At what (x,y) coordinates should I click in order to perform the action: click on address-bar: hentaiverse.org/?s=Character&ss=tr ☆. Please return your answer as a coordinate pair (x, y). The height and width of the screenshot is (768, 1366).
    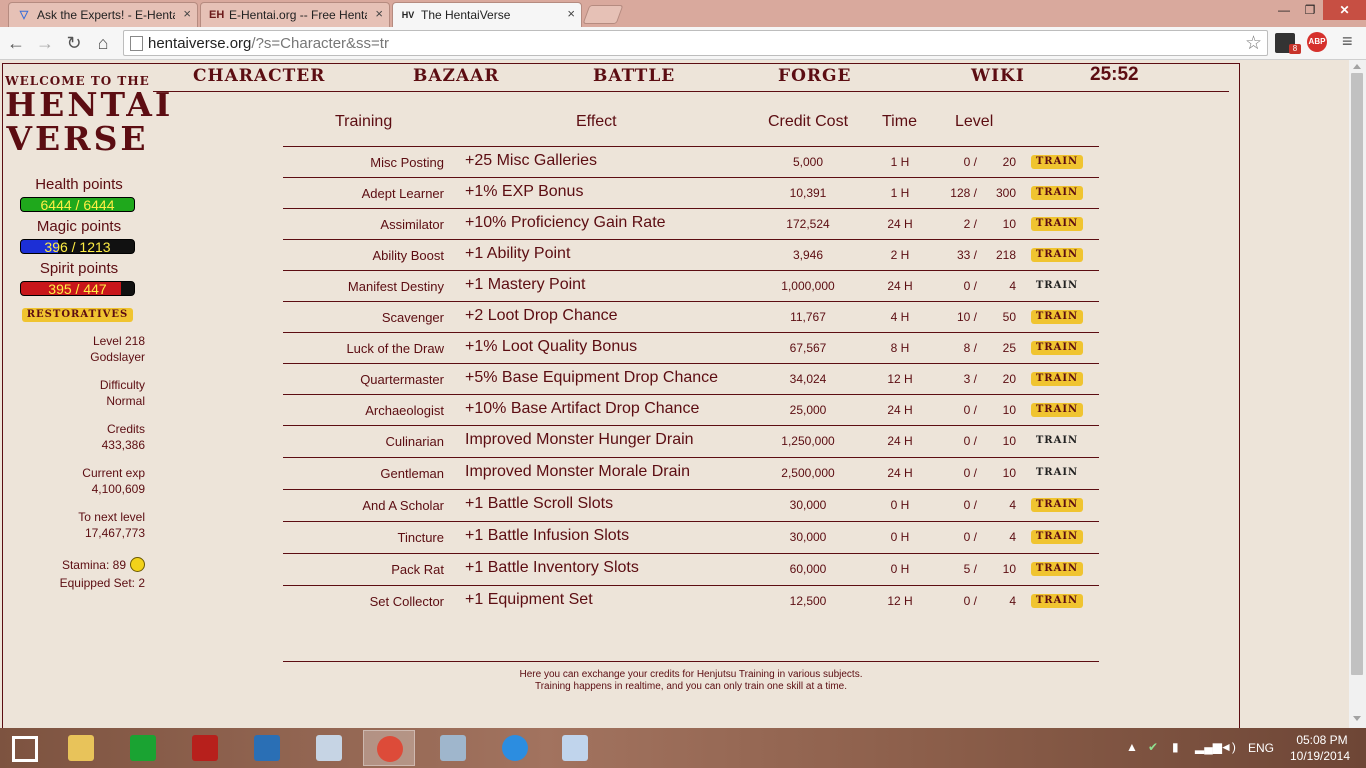
    Looking at the image, I should click on (695, 43).